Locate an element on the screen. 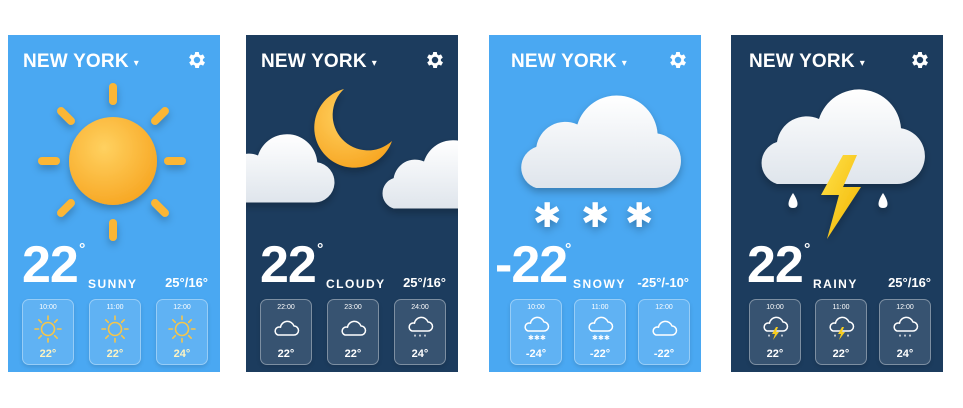 This screenshot has height=408, width=963. condition-label: CLOUDY is located at coordinates (356, 284).